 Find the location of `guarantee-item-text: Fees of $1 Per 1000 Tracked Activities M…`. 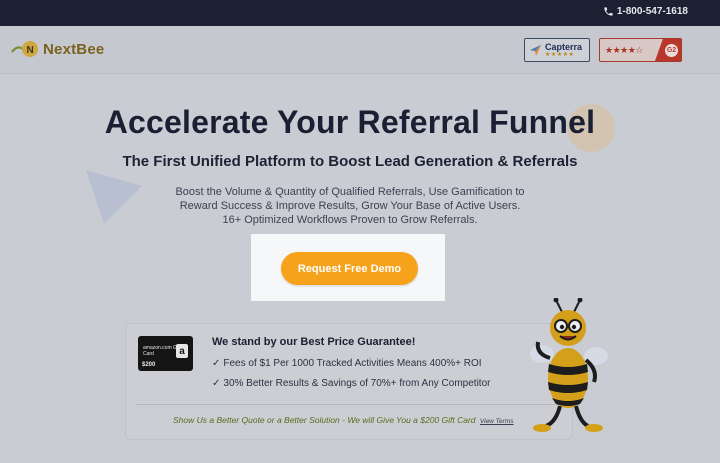

guarantee-item-text: Fees of $1 Per 1000 Tracked Activities M… is located at coordinates (352, 363).